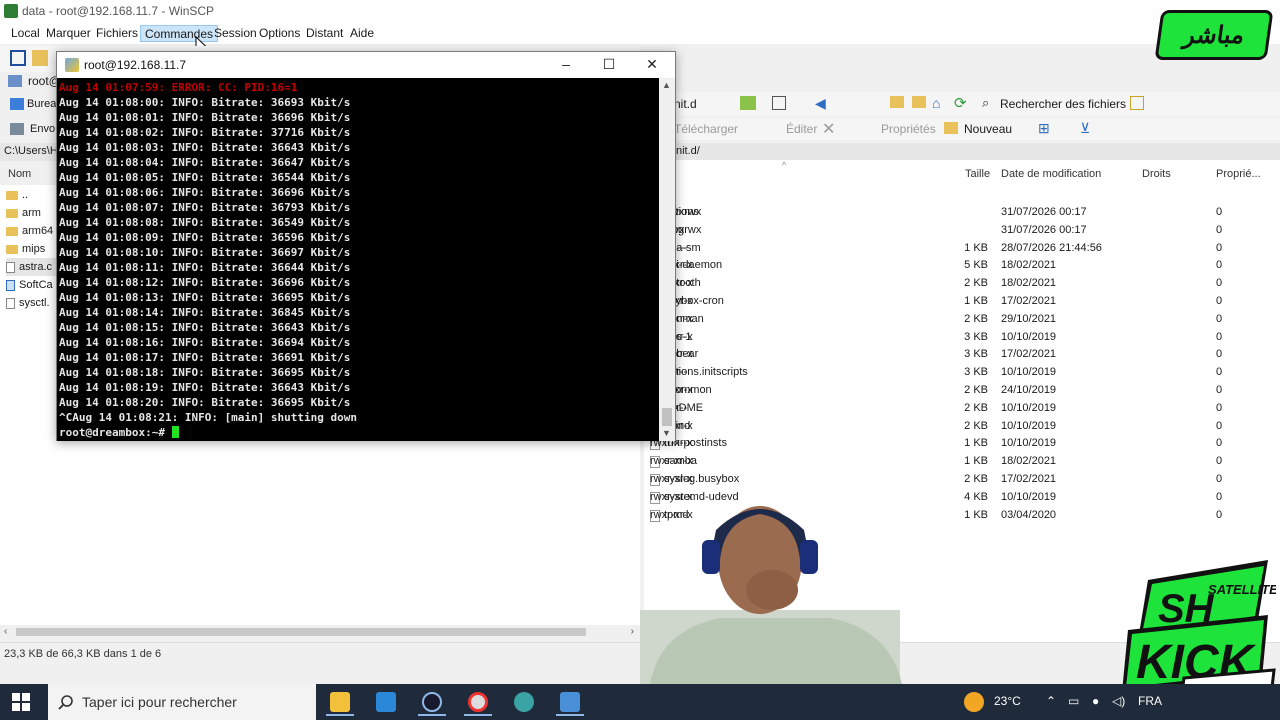 The width and height of the screenshot is (1280, 720). Describe the element at coordinates (31, 267) in the screenshot. I see `left-row-astra: astra.c` at that location.